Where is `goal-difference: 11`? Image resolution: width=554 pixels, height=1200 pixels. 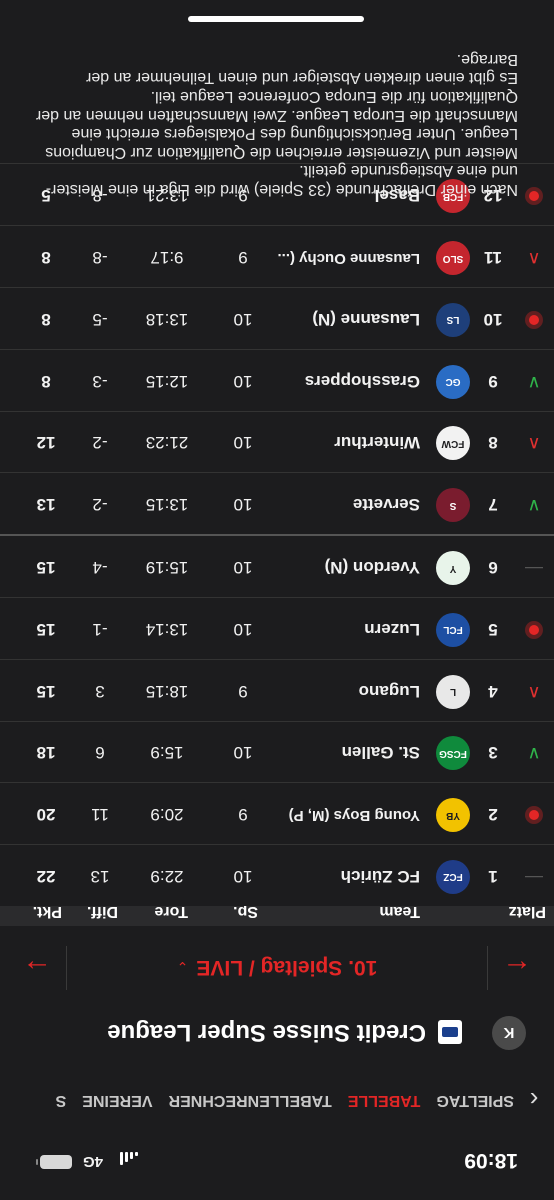
goal-difference: 11 is located at coordinates (100, 815).